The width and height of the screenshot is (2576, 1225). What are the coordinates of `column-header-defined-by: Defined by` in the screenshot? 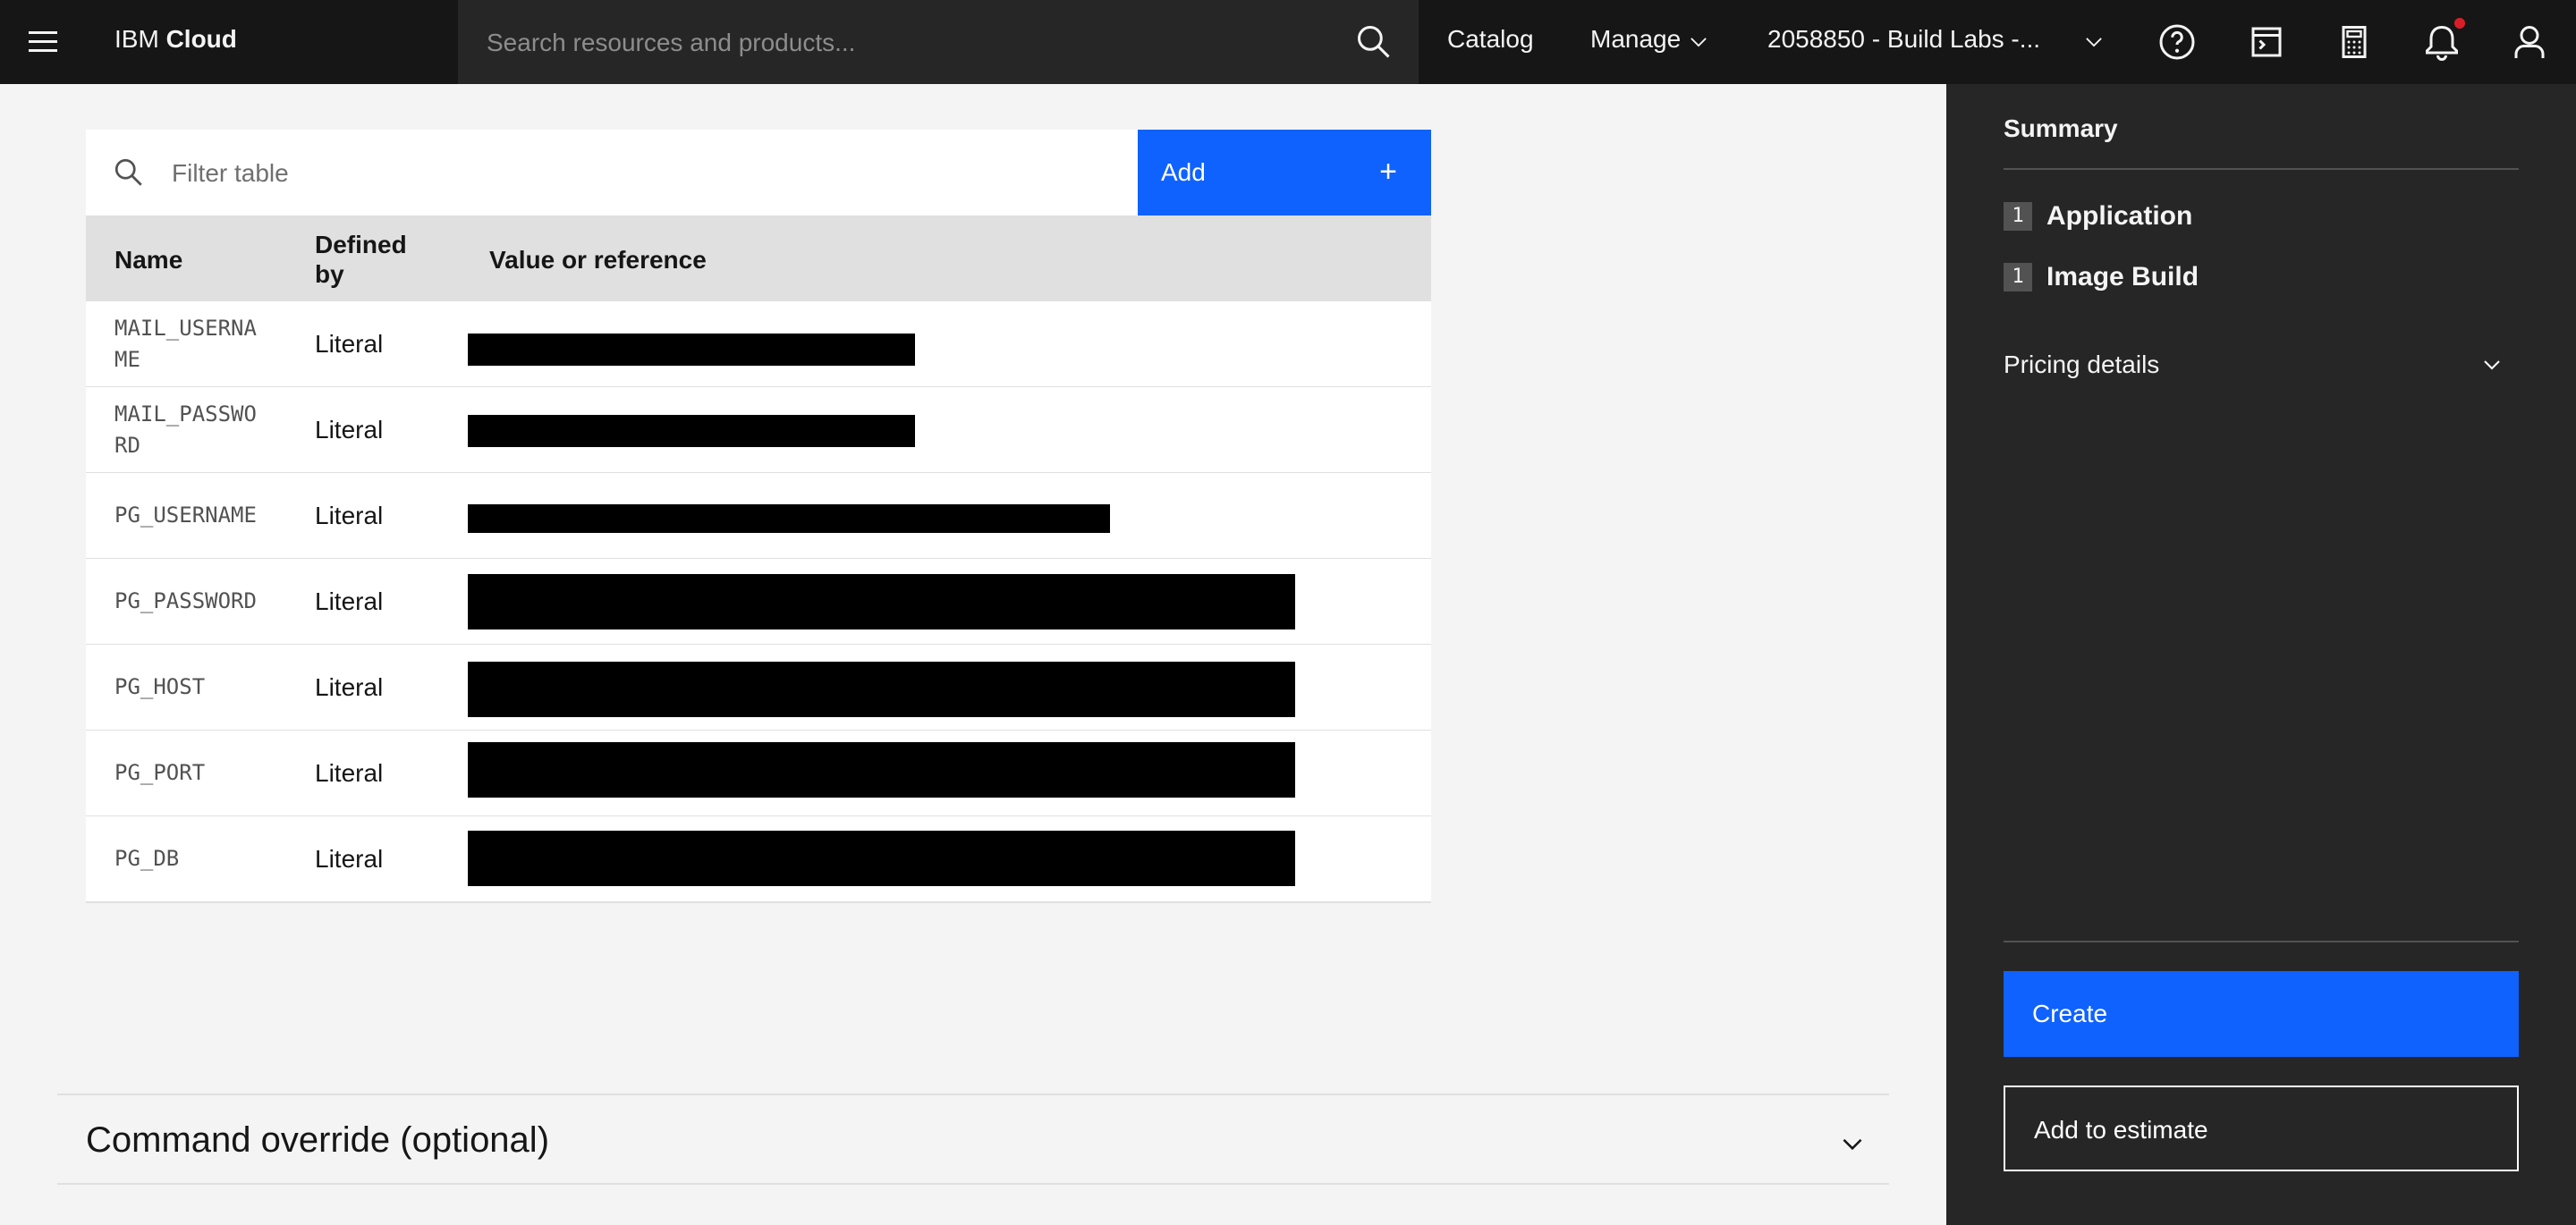 It's located at (373, 259).